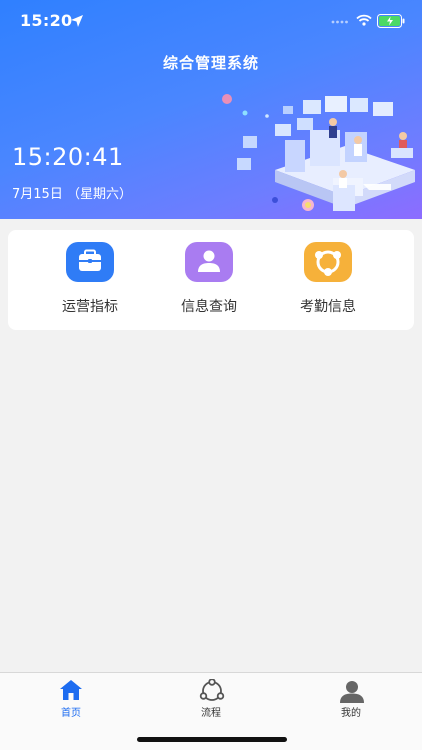 This screenshot has height=750, width=422. I want to click on menu-item-attendance: 考勤信息, so click(328, 280).